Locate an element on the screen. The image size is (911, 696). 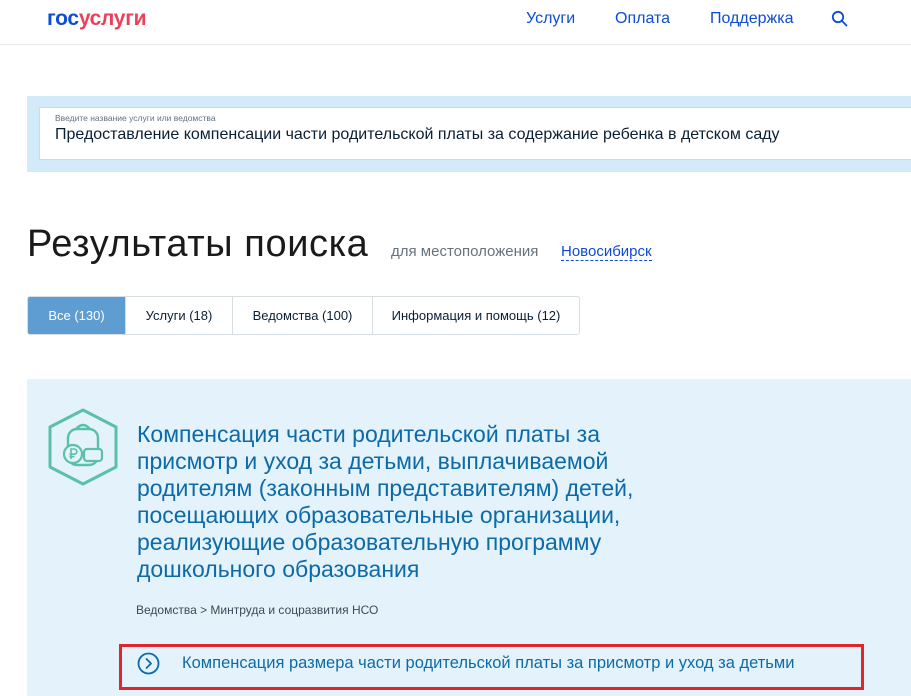
logo-part-uslugi: услуги is located at coordinates (112, 18).